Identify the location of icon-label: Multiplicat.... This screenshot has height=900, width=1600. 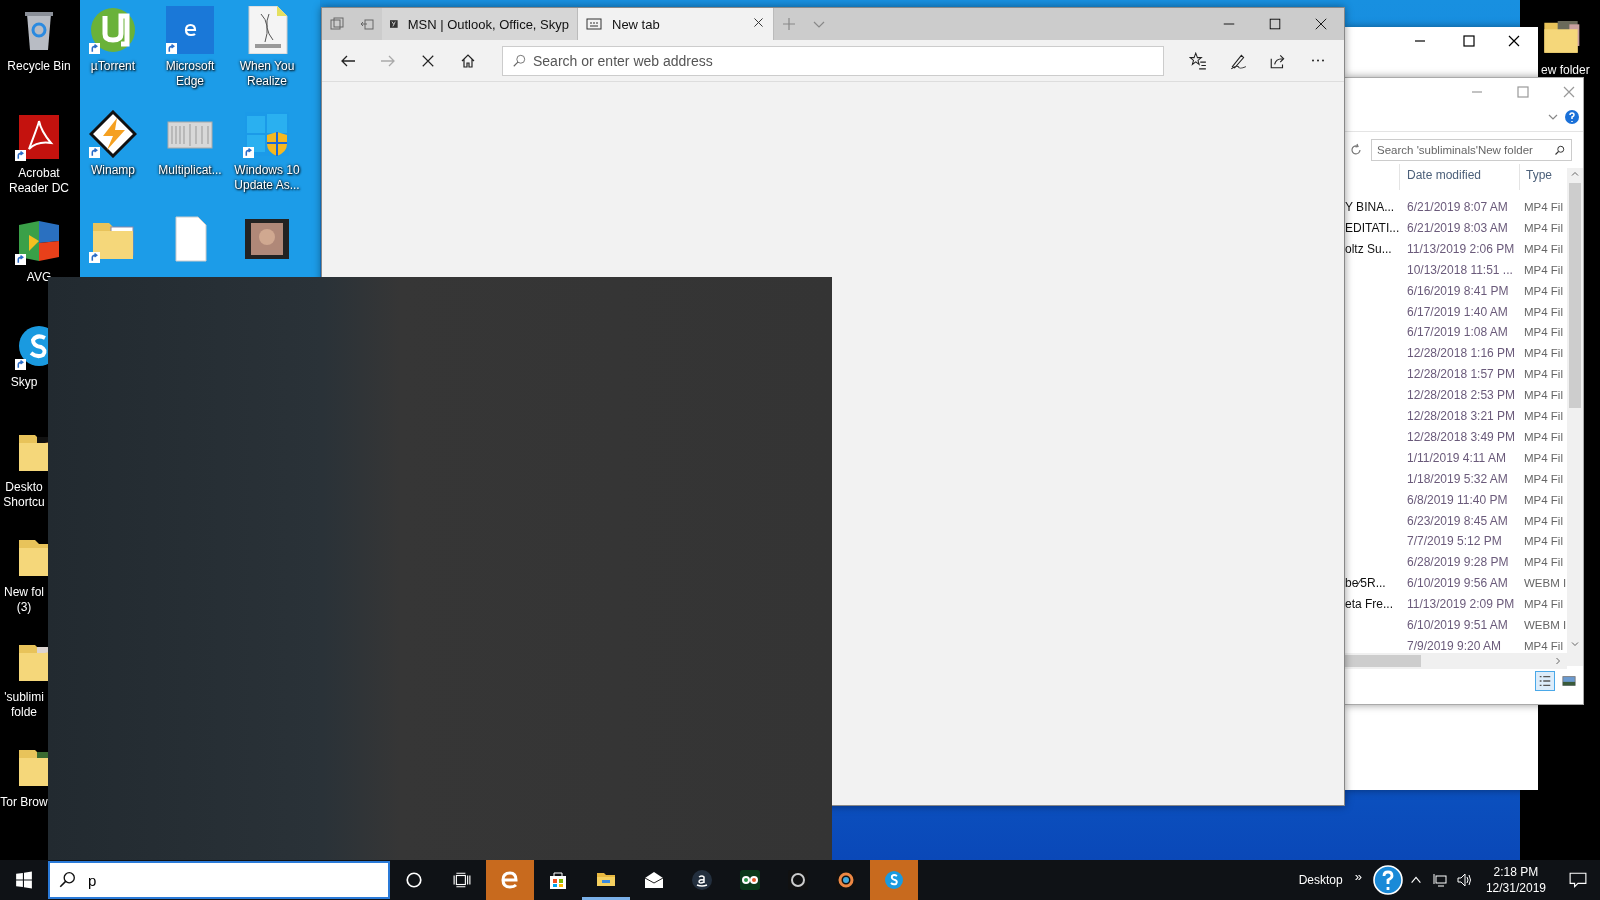
(190, 170).